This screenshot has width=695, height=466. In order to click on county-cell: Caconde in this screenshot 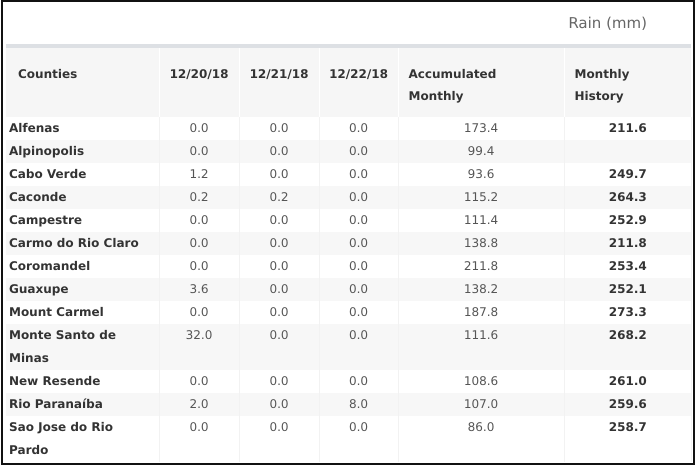, I will do `click(82, 197)`.